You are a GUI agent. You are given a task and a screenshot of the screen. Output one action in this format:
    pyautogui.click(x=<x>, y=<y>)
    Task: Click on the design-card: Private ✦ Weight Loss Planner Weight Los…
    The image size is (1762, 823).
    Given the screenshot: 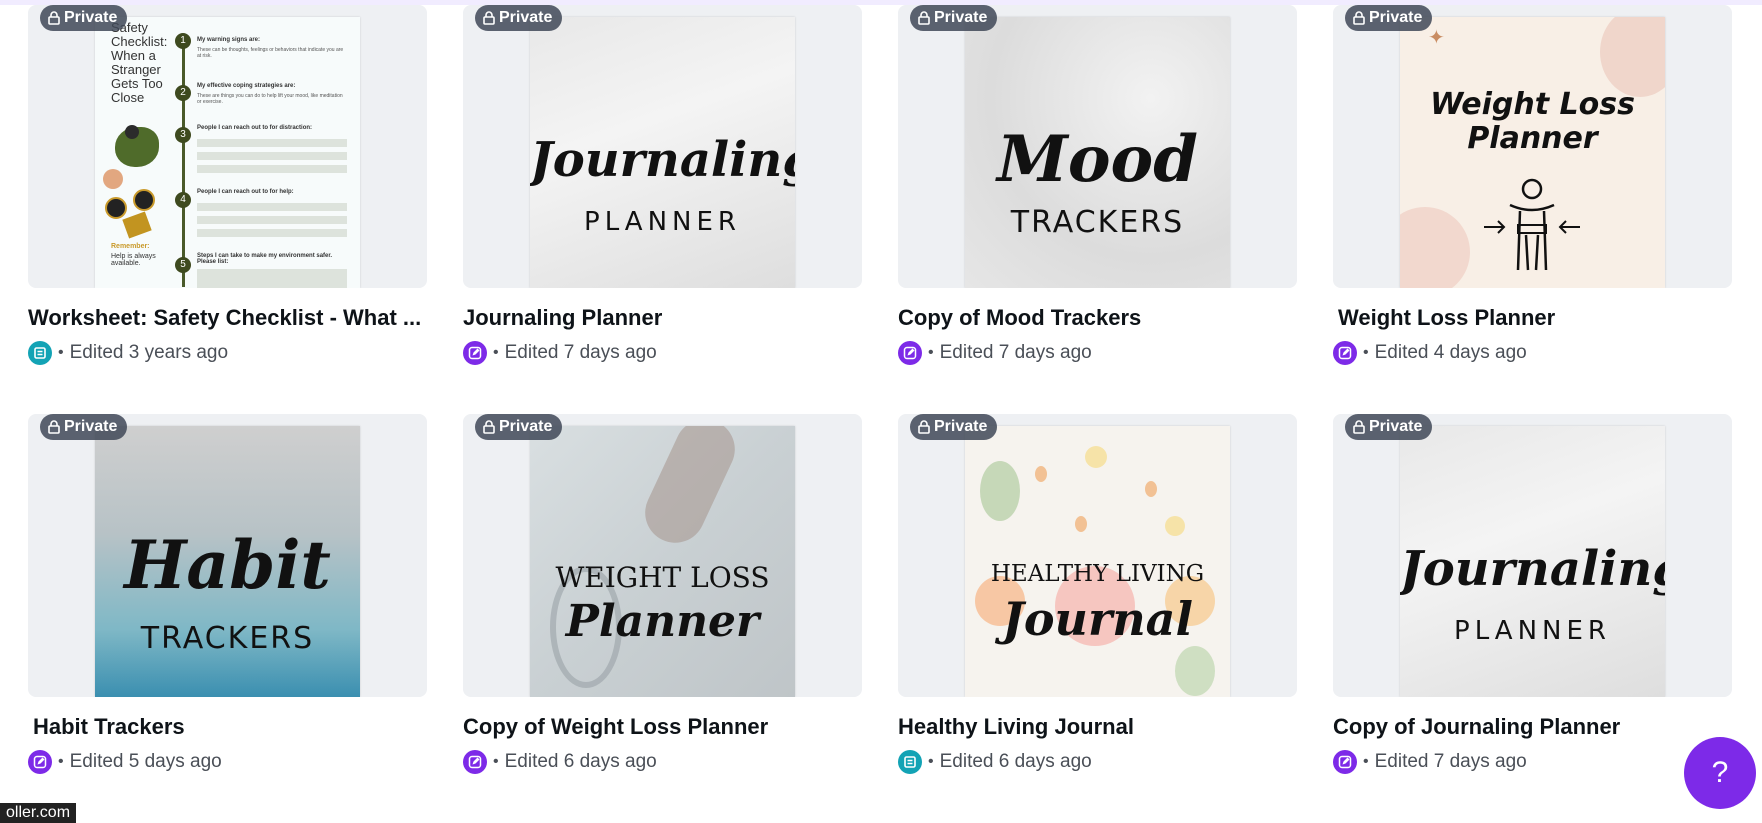 What is the action you would take?
    pyautogui.click(x=1532, y=185)
    